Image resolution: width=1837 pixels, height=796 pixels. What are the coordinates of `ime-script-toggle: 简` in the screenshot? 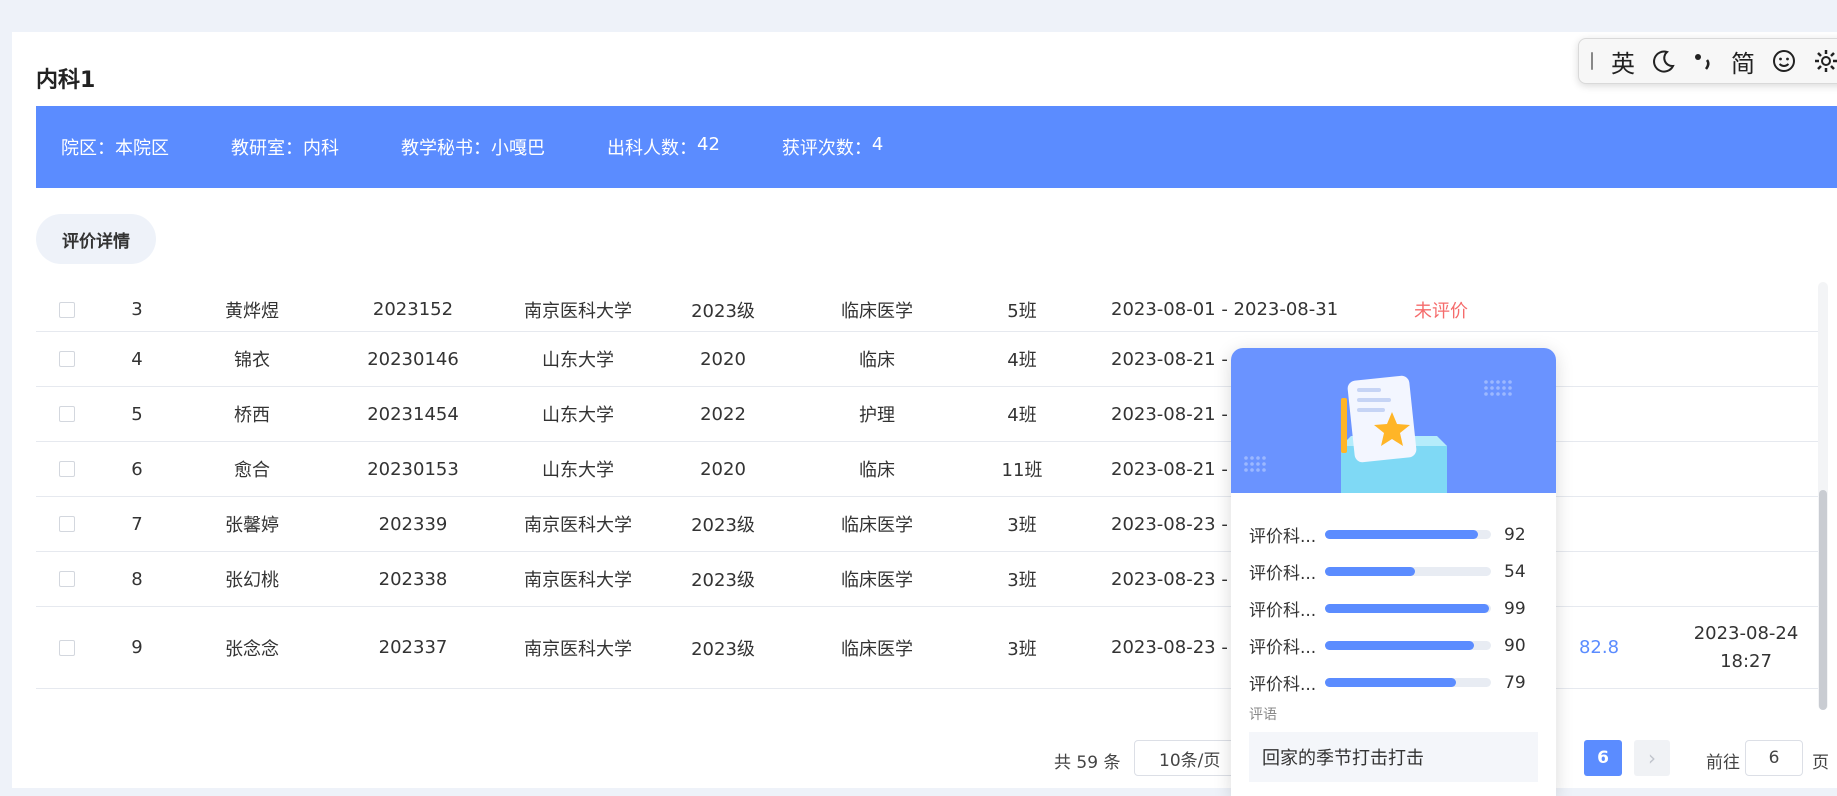 It's located at (1743, 61).